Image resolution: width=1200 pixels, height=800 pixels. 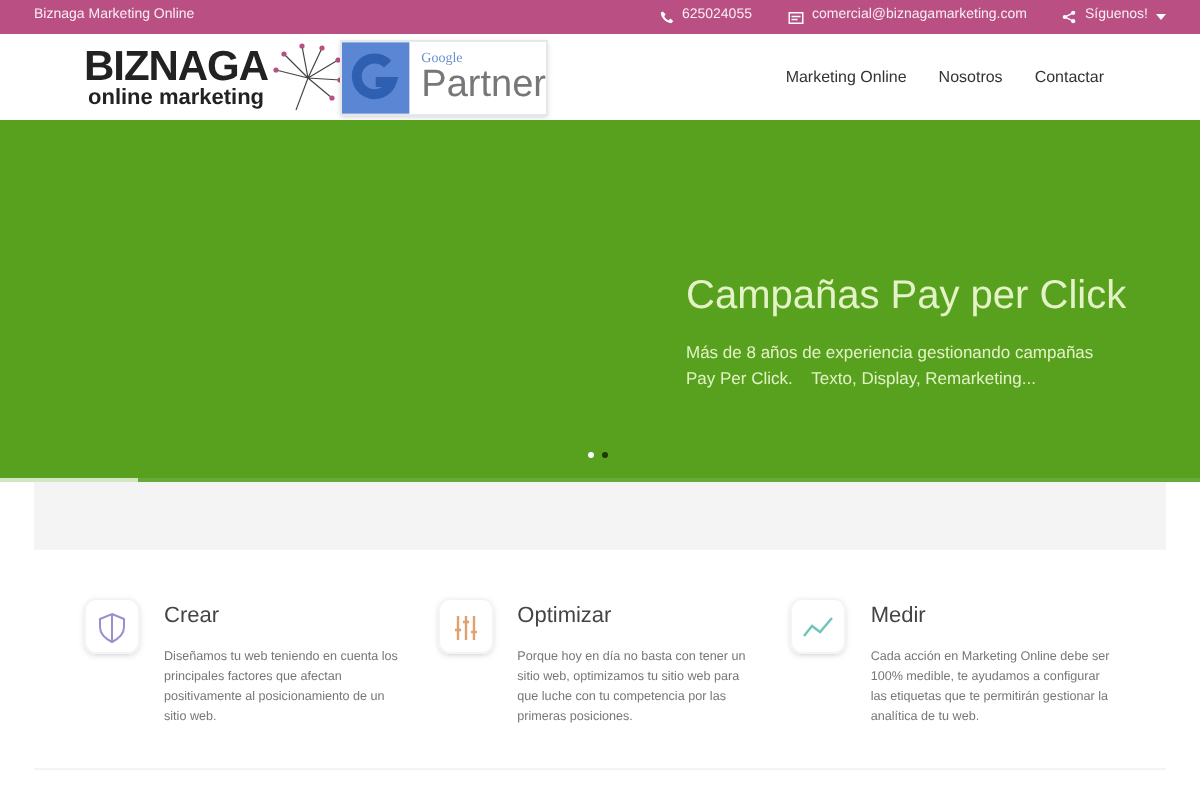 I want to click on mail-icon, so click(x=795, y=17).